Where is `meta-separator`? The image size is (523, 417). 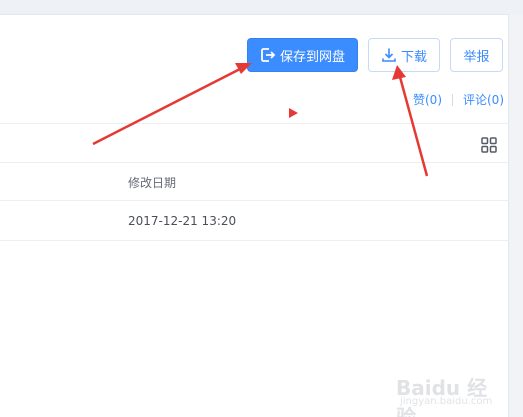 meta-separator is located at coordinates (452, 99).